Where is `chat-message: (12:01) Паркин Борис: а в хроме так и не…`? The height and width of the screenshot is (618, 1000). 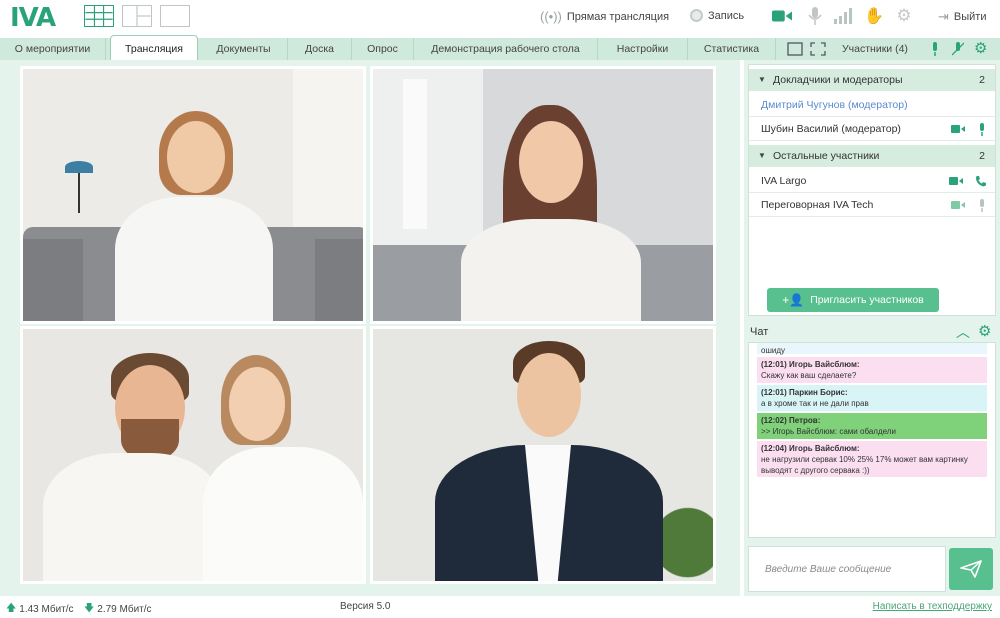
chat-message: (12:01) Паркин Борис: а в хроме так и не… is located at coordinates (872, 398).